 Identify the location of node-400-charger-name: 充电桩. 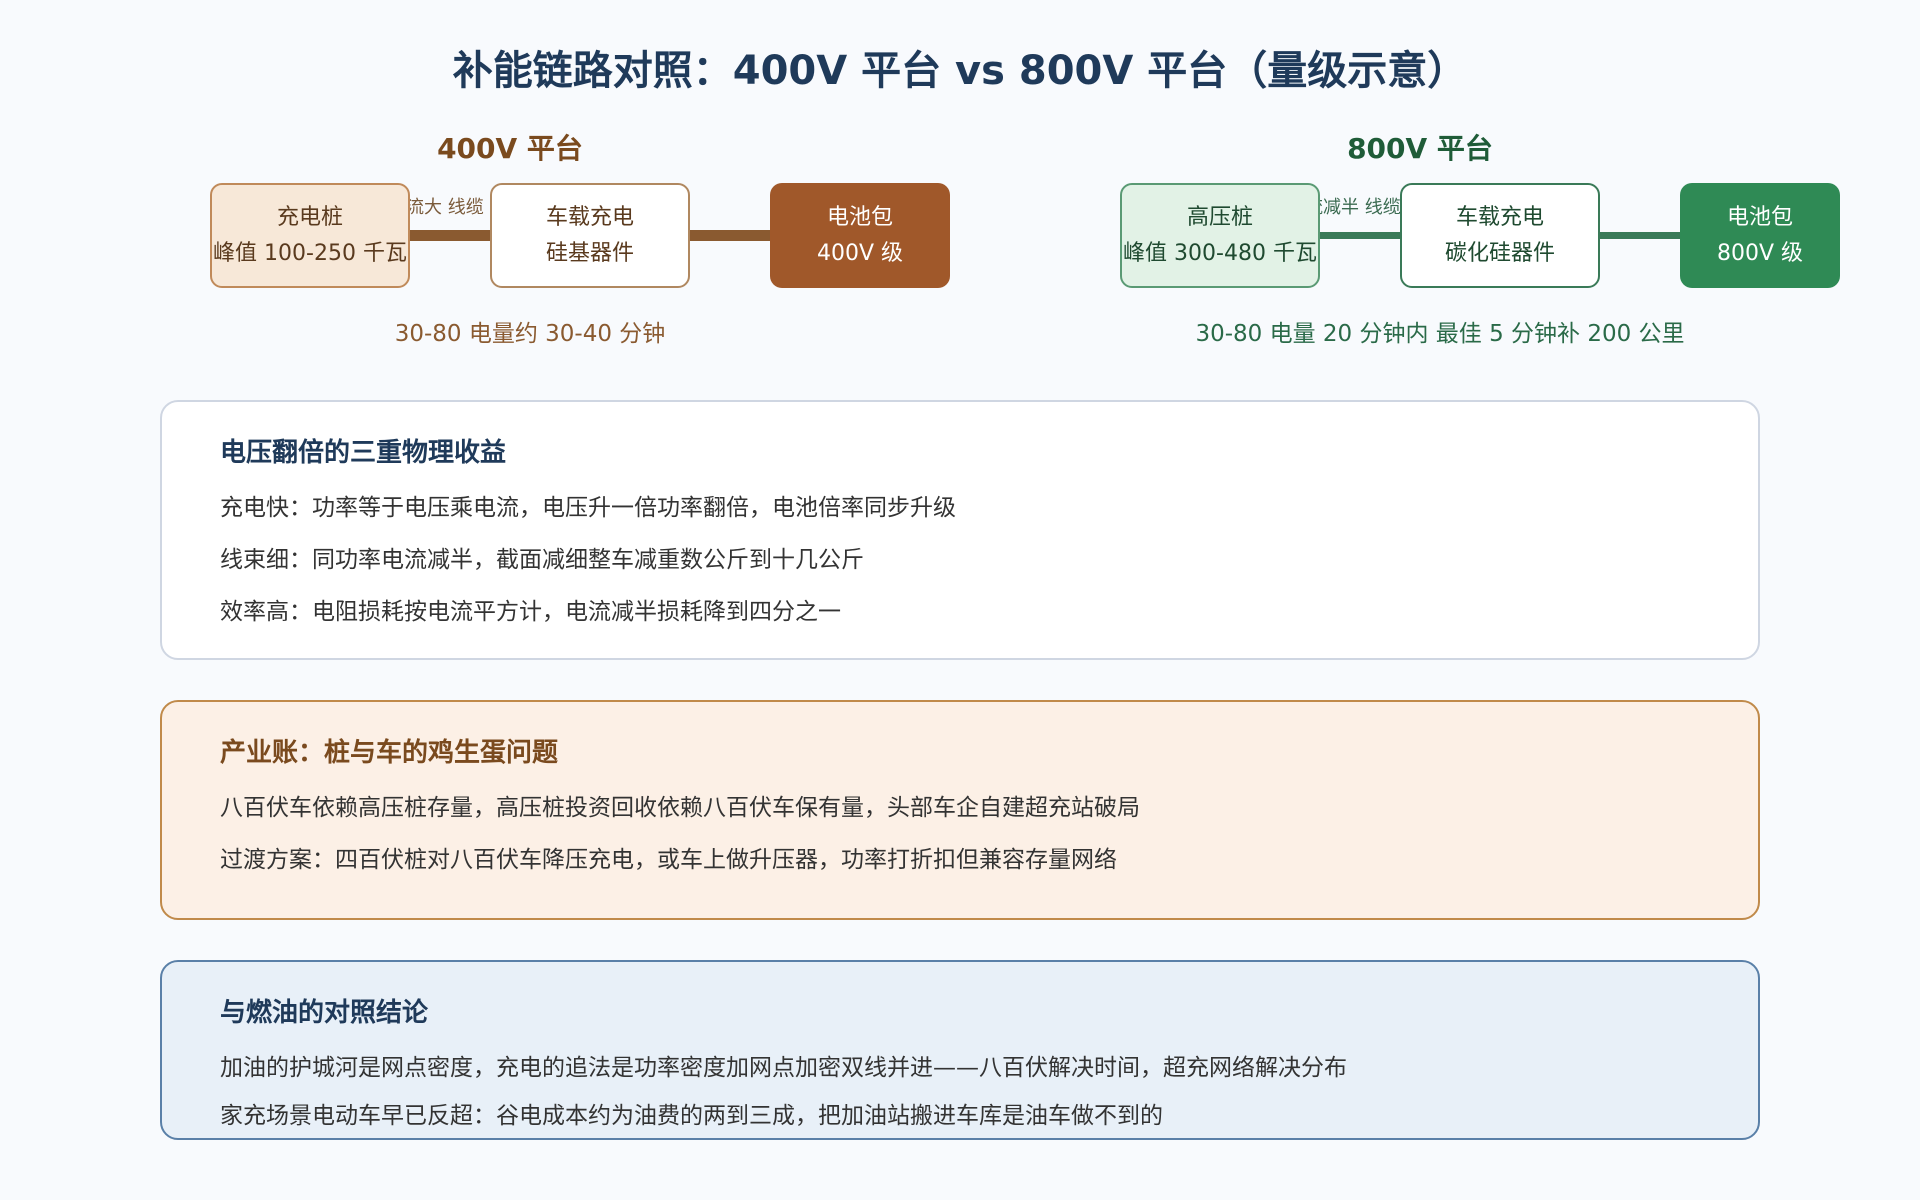
(309, 217).